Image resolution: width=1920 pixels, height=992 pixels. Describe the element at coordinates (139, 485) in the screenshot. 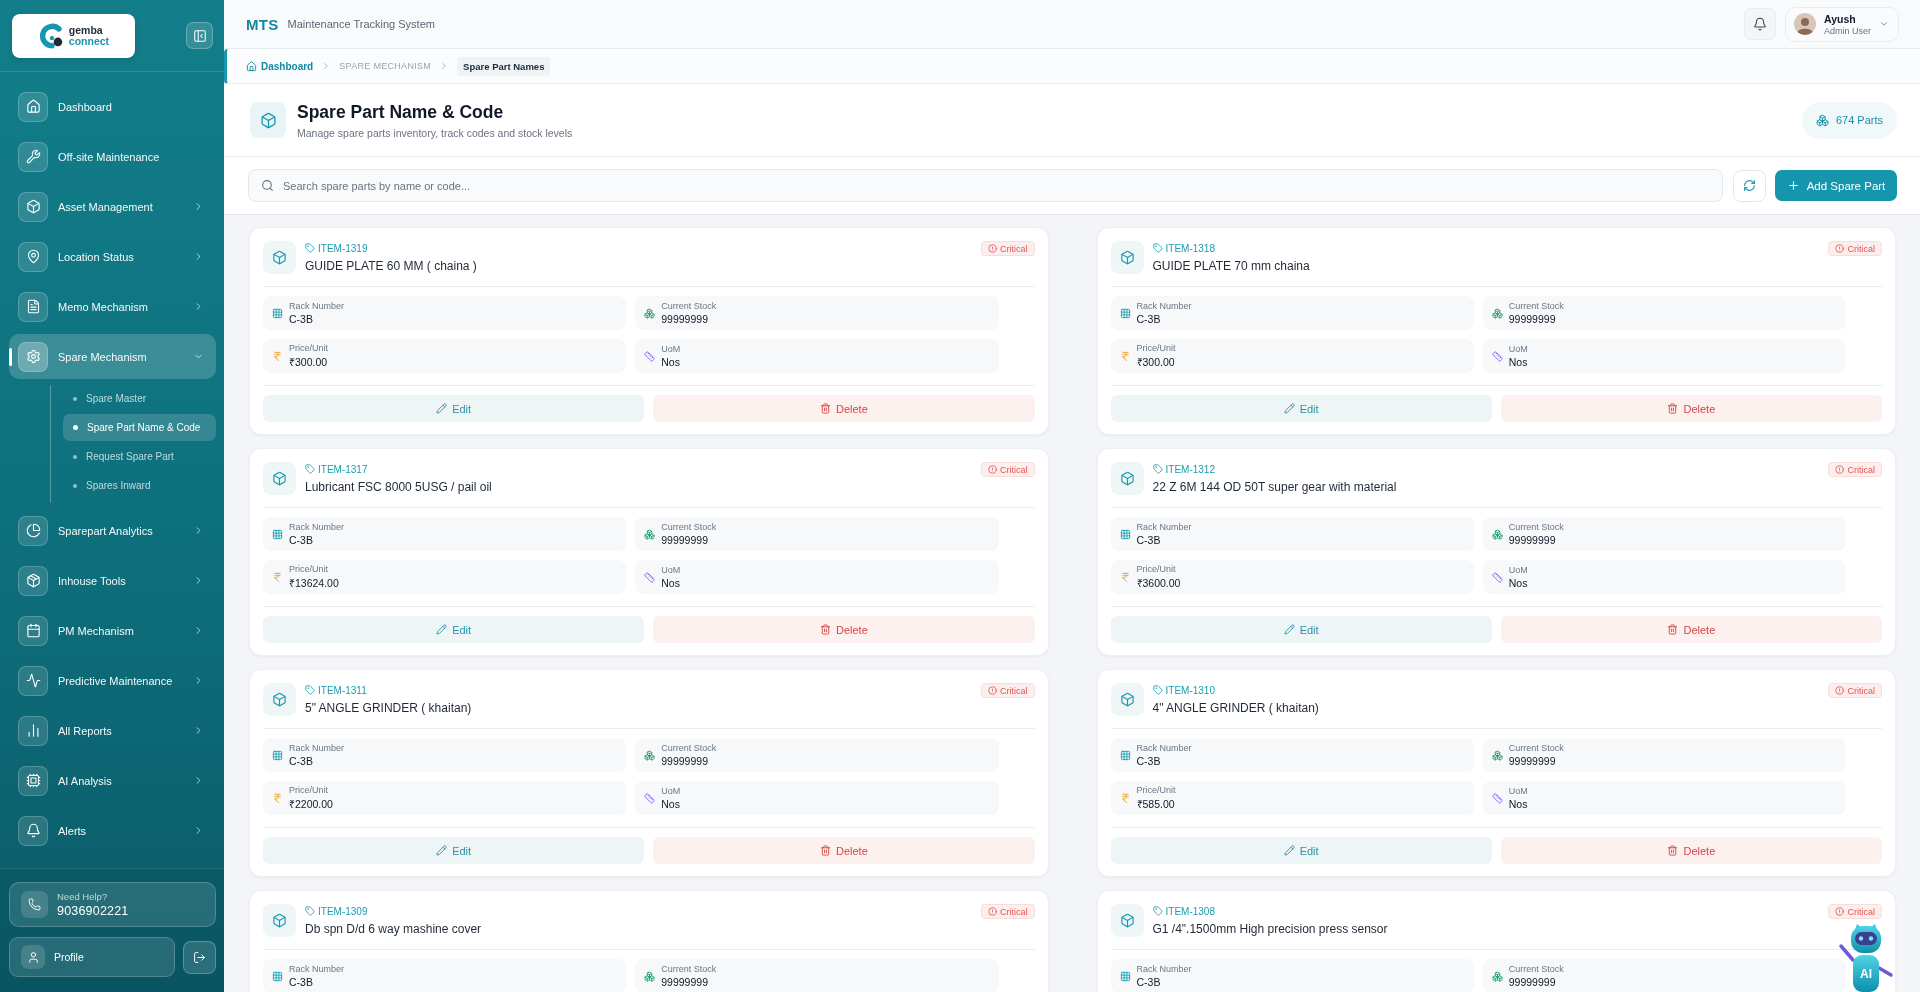

I see `submenu-item: Spares Inward` at that location.